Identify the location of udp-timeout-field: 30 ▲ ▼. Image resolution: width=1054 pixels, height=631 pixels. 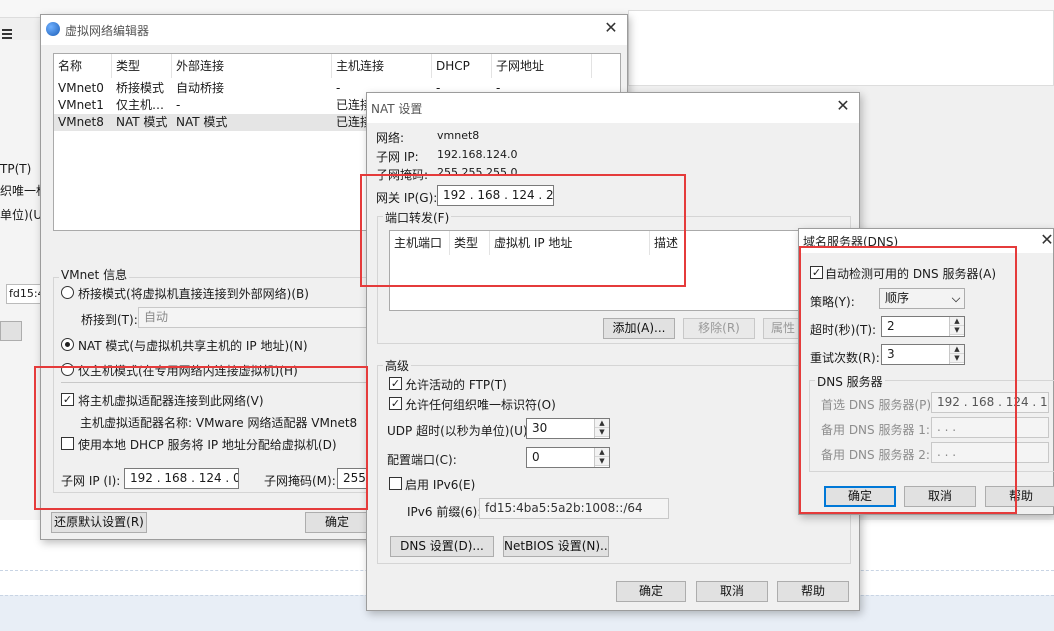
(568, 428).